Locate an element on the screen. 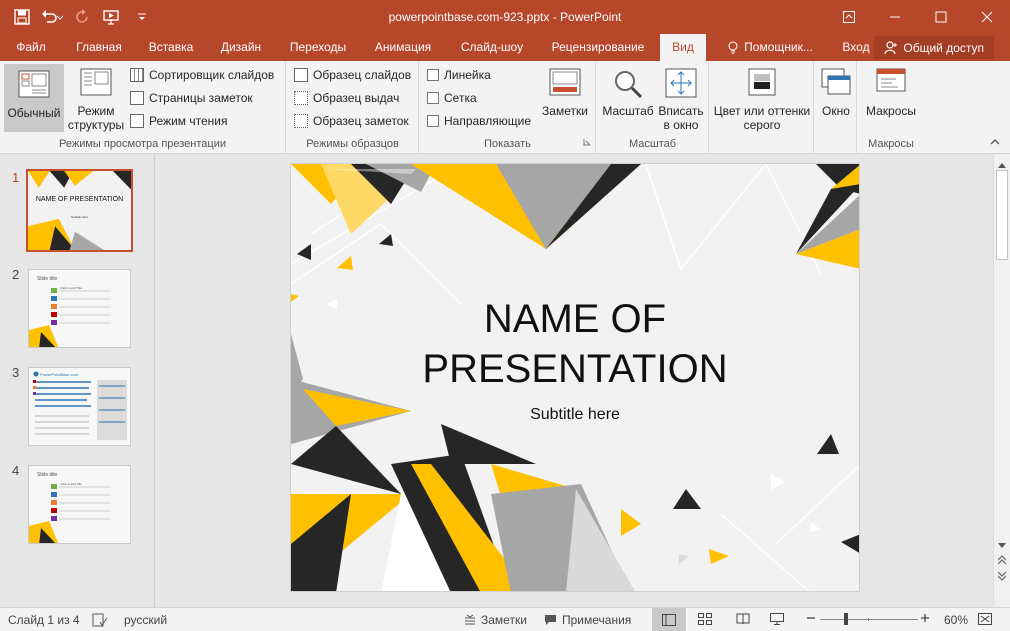 The height and width of the screenshot is (631, 1010). notes-toggle: Заметки is located at coordinates (495, 620).